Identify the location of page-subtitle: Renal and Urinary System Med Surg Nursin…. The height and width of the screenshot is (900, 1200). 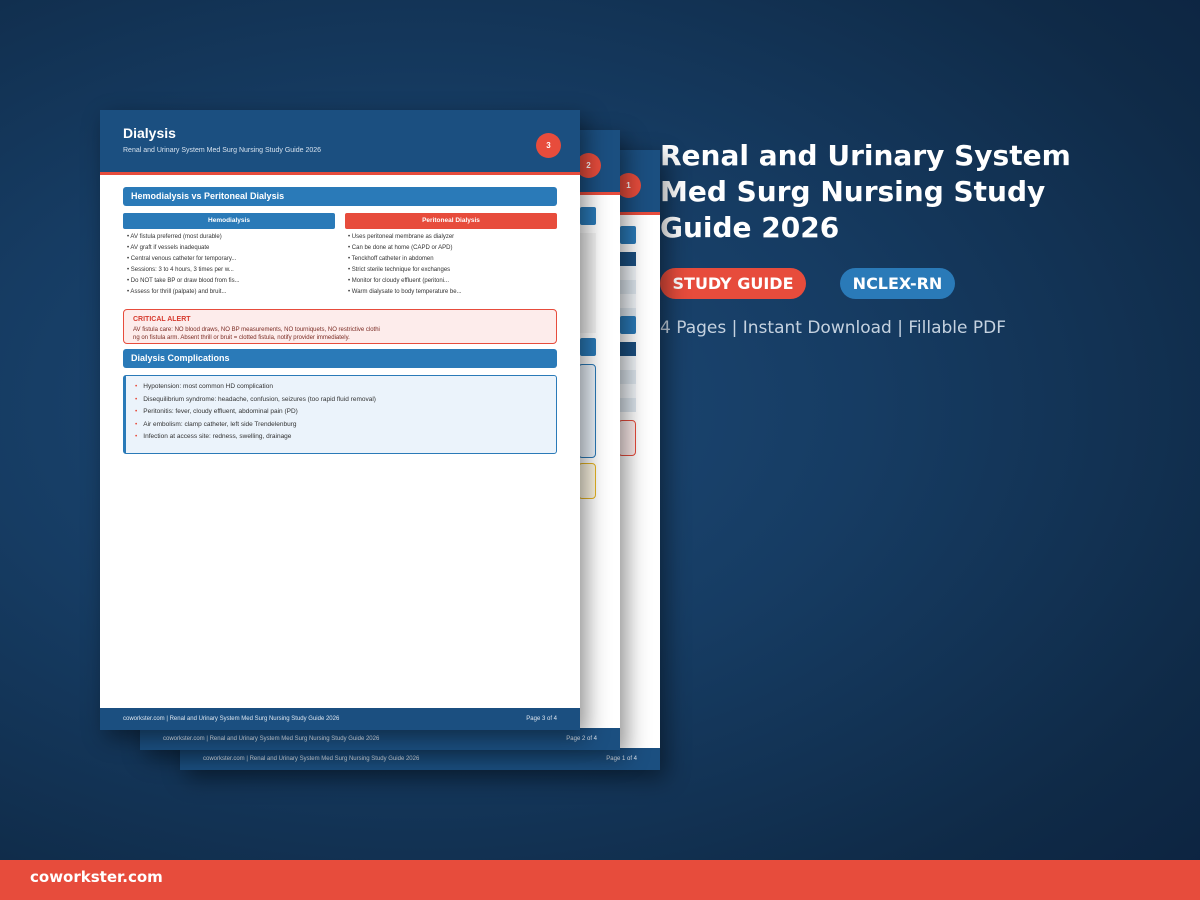
(222, 150).